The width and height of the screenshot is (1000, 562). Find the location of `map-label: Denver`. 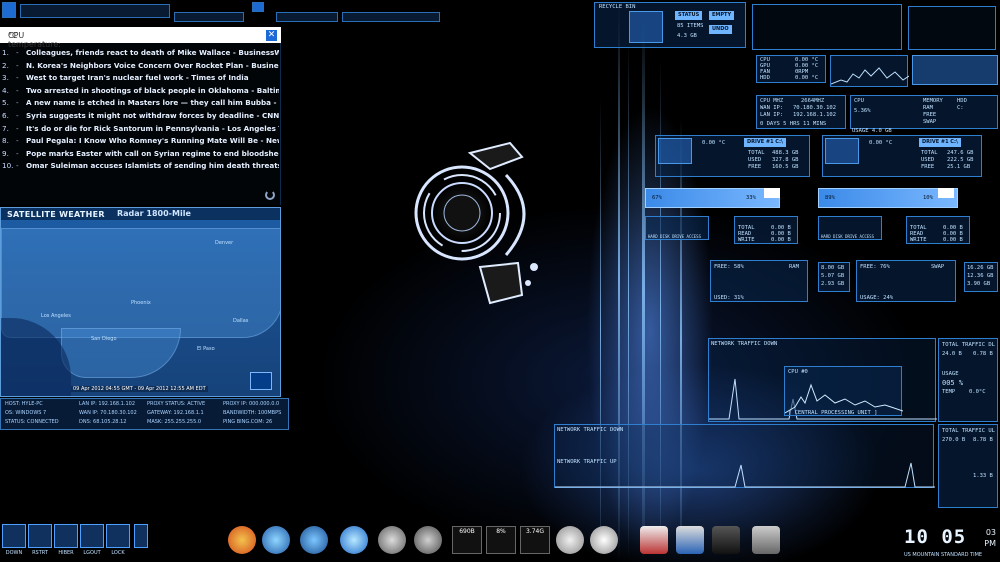

map-label: Denver is located at coordinates (224, 243).